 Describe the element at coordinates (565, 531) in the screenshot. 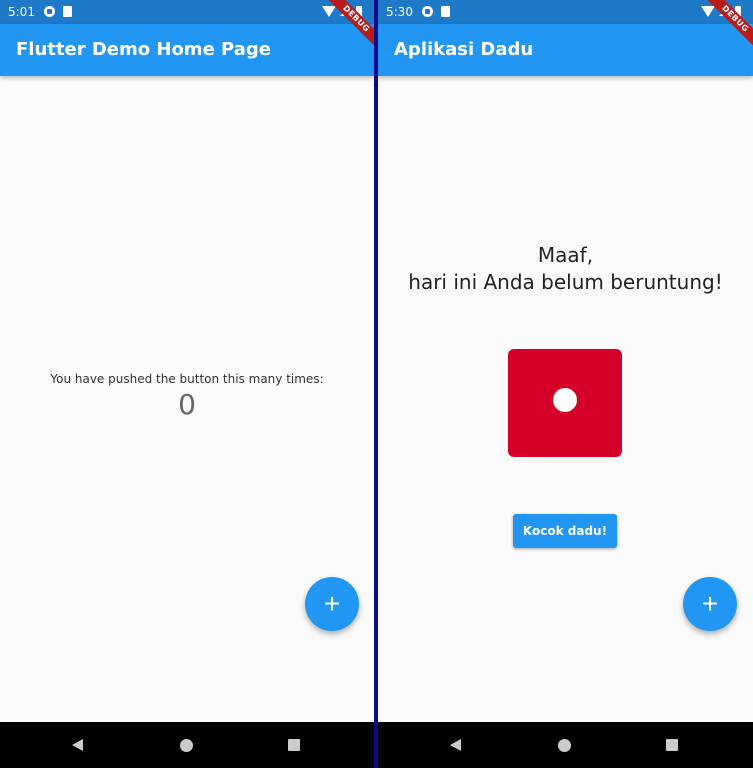

I see `roll-dice-button: Kocok dadu!` at that location.